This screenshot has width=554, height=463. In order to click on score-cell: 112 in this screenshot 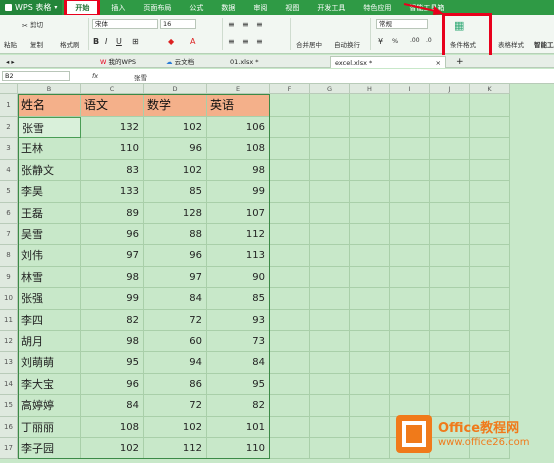, I will do `click(238, 235)`.